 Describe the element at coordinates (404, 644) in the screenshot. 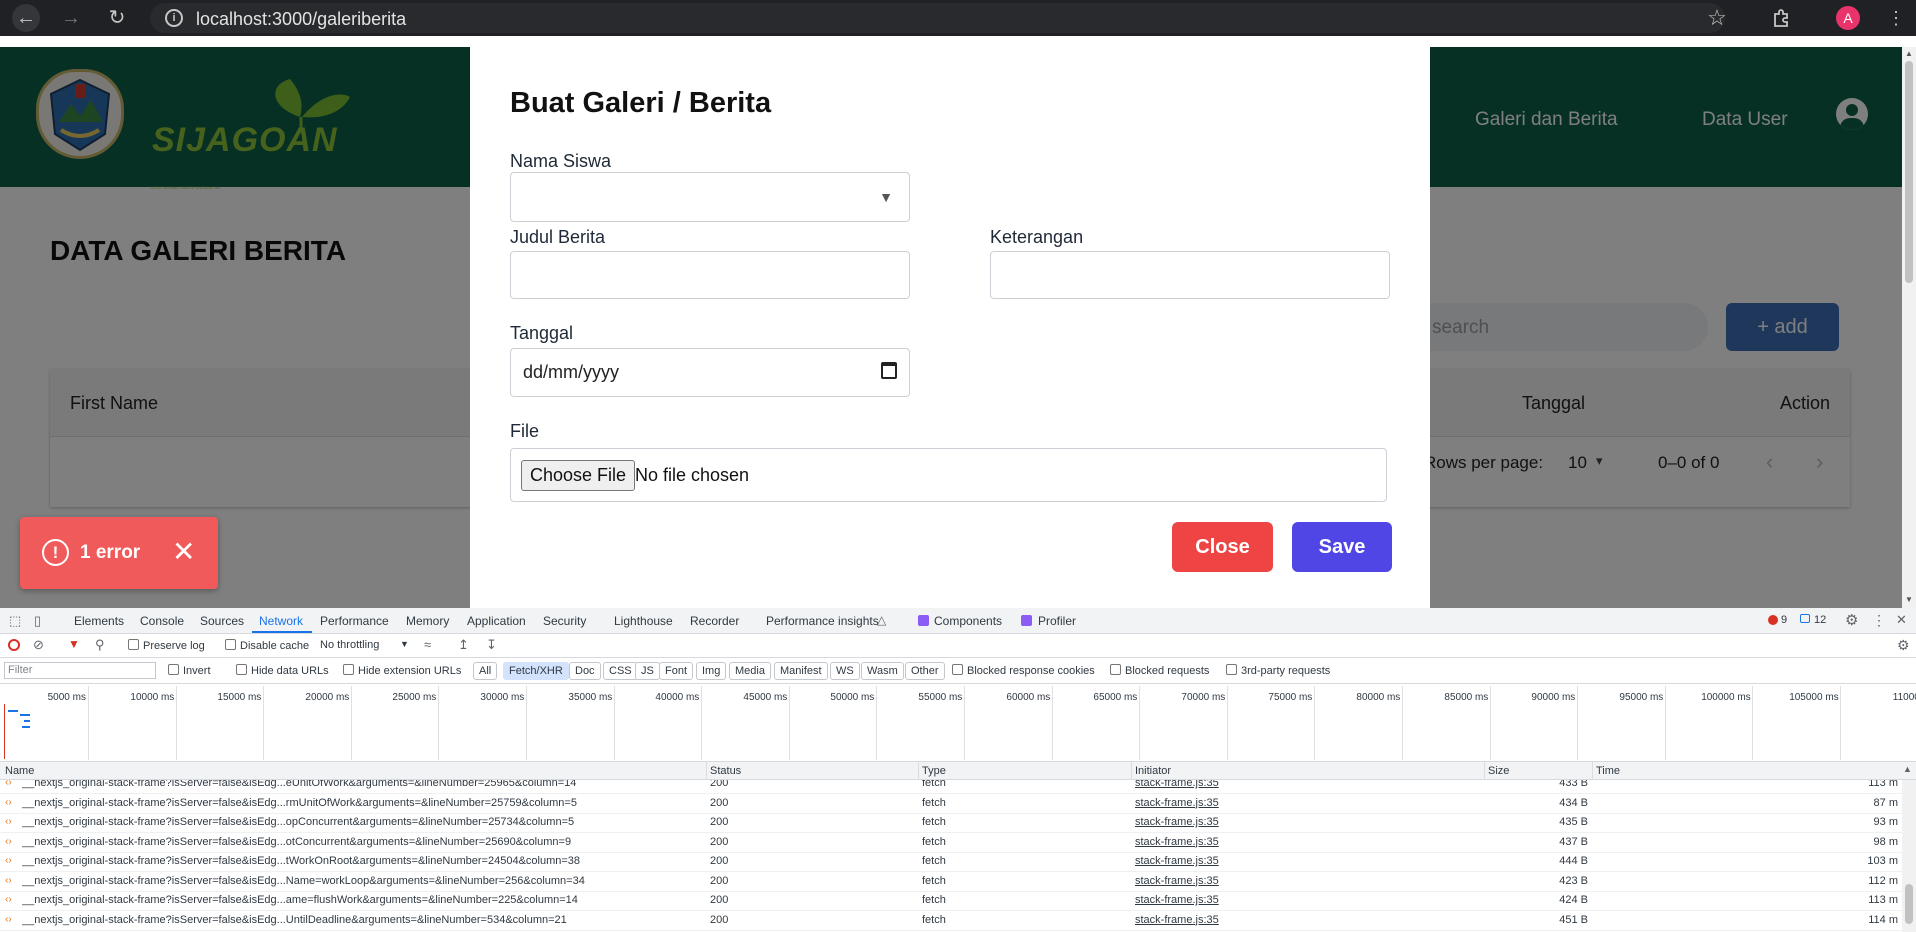

I see `throttling-dropdown-icon: ▼` at that location.